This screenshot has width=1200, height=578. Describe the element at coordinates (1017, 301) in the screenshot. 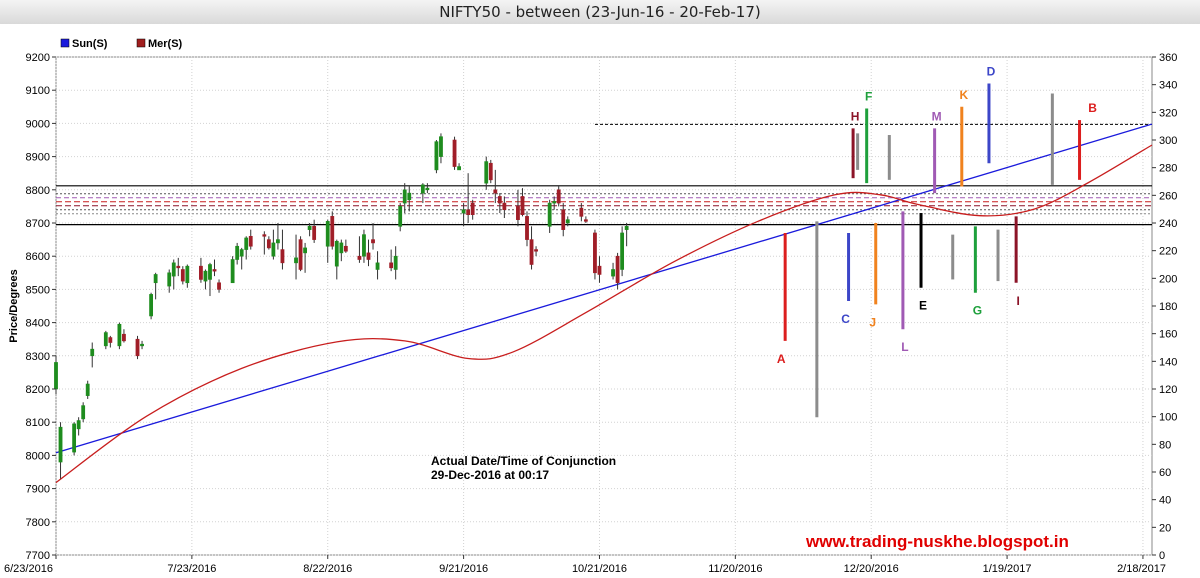

I see `marker-label-I: I` at that location.